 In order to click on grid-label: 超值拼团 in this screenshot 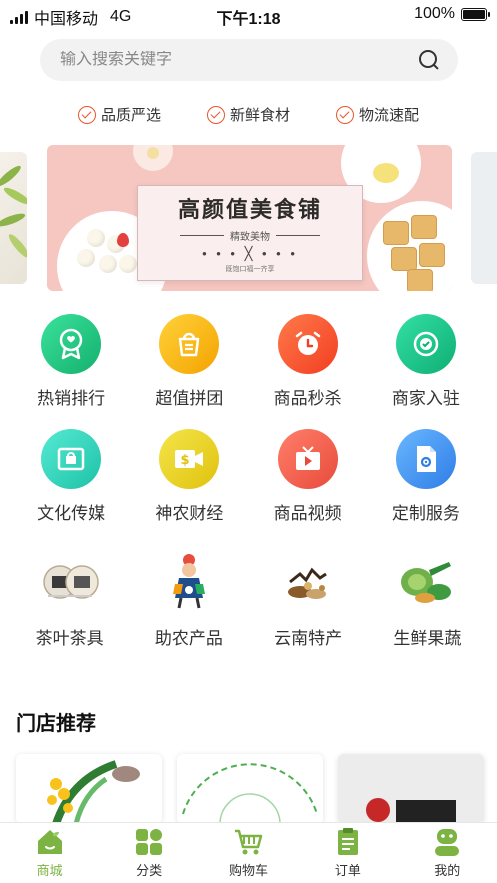, I will do `click(189, 398)`.